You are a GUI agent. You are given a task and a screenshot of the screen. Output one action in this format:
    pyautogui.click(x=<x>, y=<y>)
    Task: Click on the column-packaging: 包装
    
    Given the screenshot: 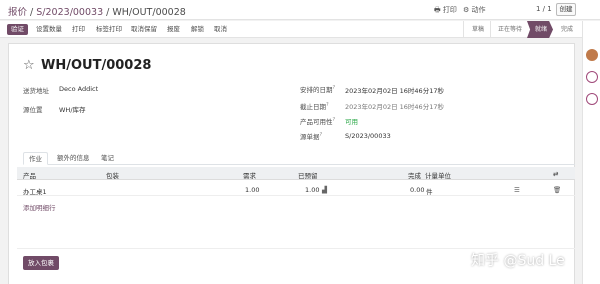 What is the action you would take?
    pyautogui.click(x=112, y=175)
    